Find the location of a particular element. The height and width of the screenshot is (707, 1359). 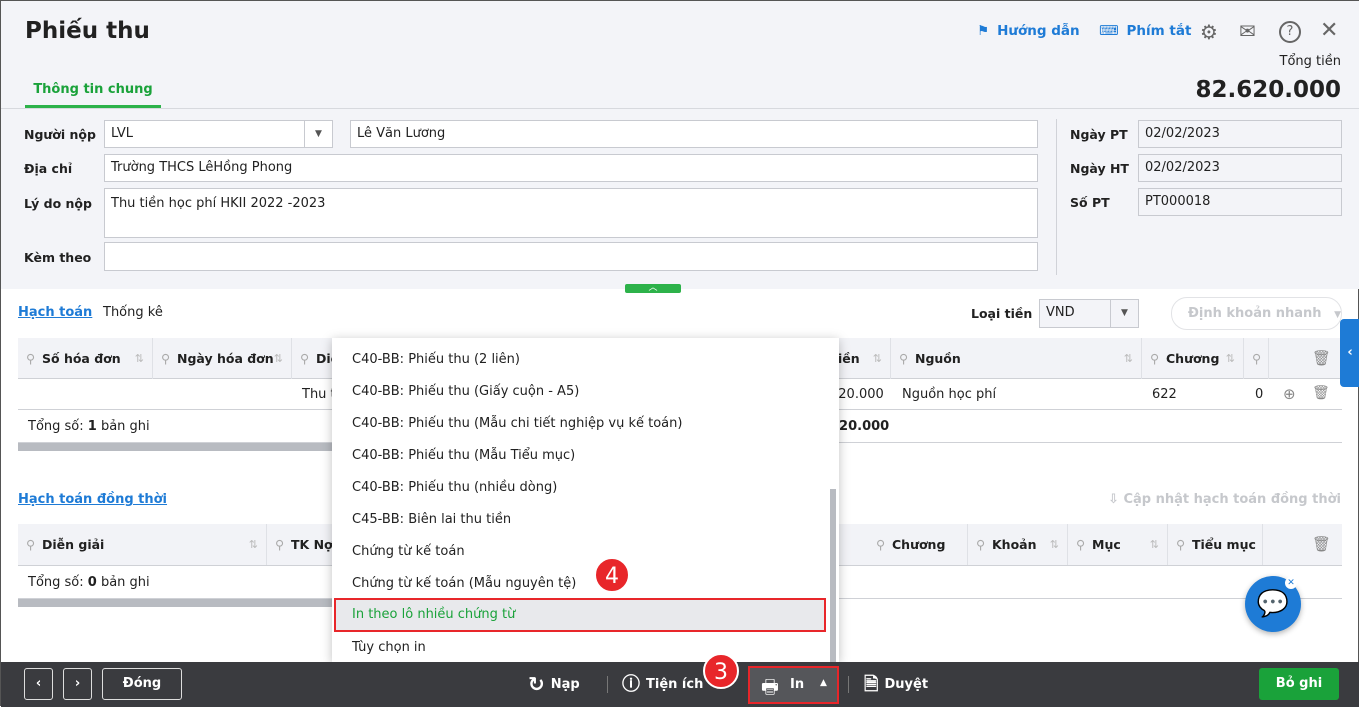

col-invoice-no: ⚲ Số hóa đơn ⇅ is located at coordinates (85, 358).